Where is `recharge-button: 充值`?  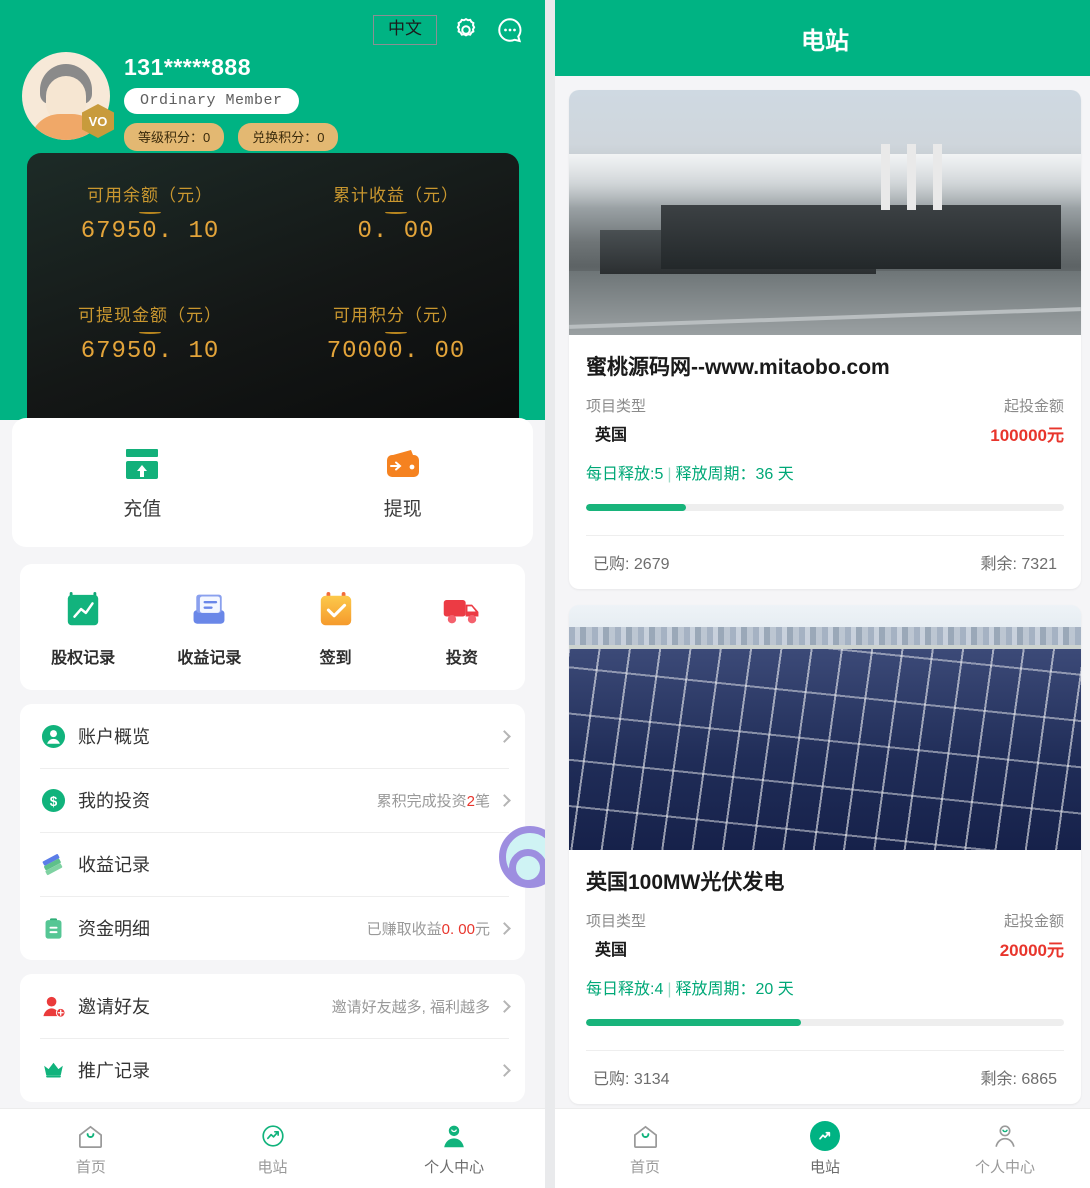
recharge-button: 充值 is located at coordinates (142, 482).